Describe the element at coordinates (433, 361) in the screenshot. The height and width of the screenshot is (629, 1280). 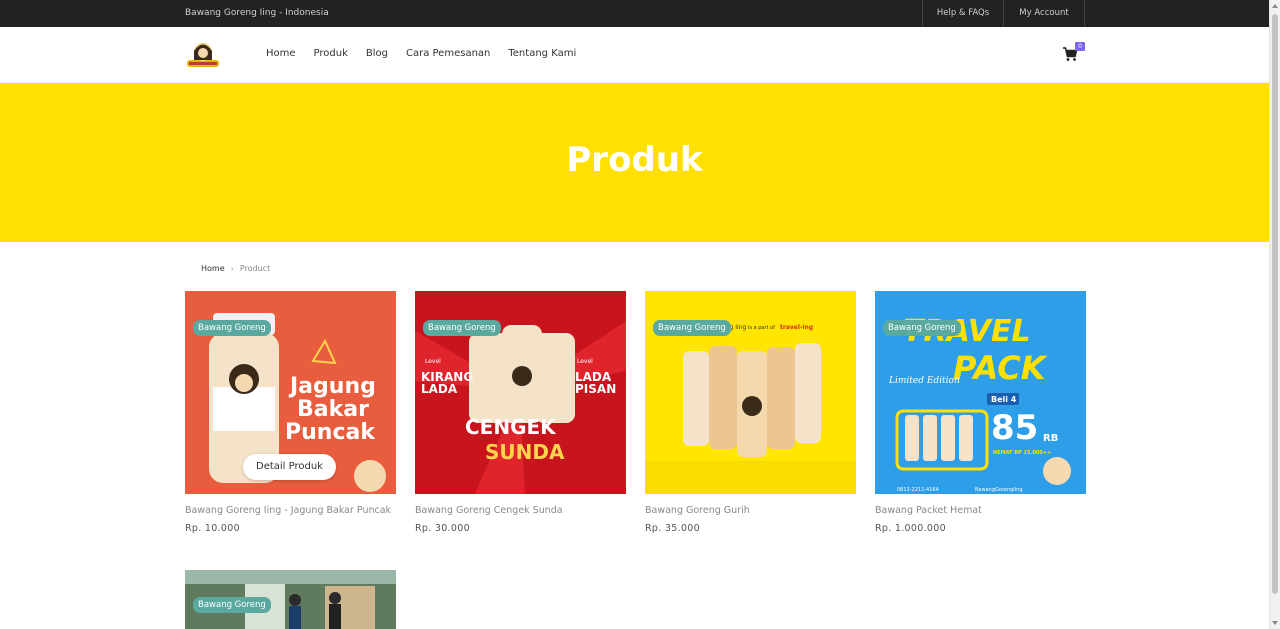
I see `image-level-left: Level` at that location.